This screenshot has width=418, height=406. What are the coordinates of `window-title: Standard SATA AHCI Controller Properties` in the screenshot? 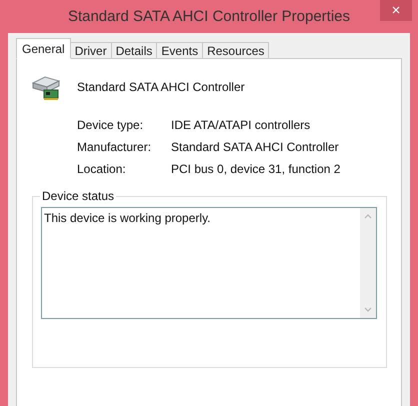 It's located at (209, 16).